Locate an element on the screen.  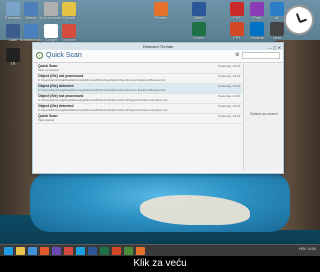
desktop-top-icon-3: Foto is located at coordinates (257, 11).